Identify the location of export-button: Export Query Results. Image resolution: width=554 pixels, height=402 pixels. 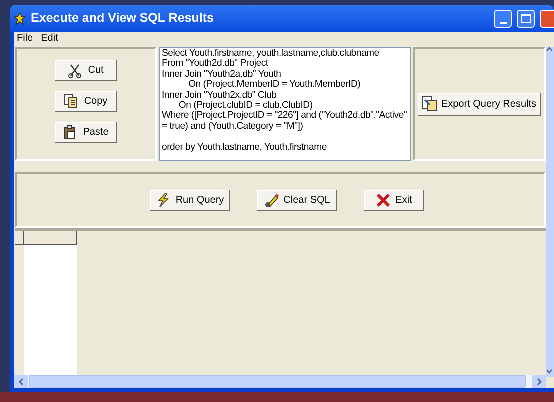
(479, 104).